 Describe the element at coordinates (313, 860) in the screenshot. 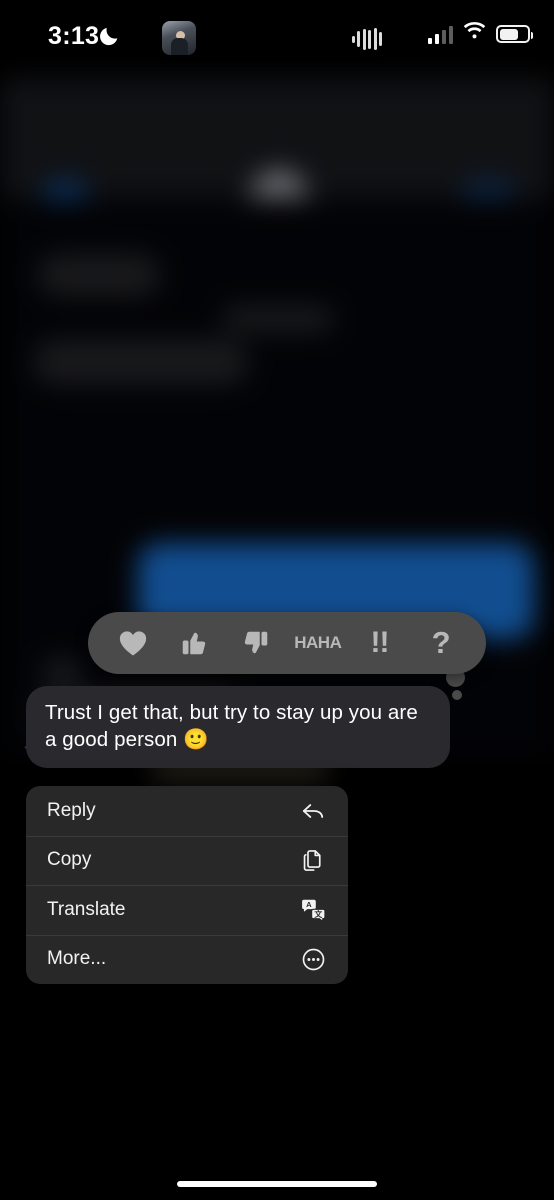

I see `copy-documents-icon` at that location.